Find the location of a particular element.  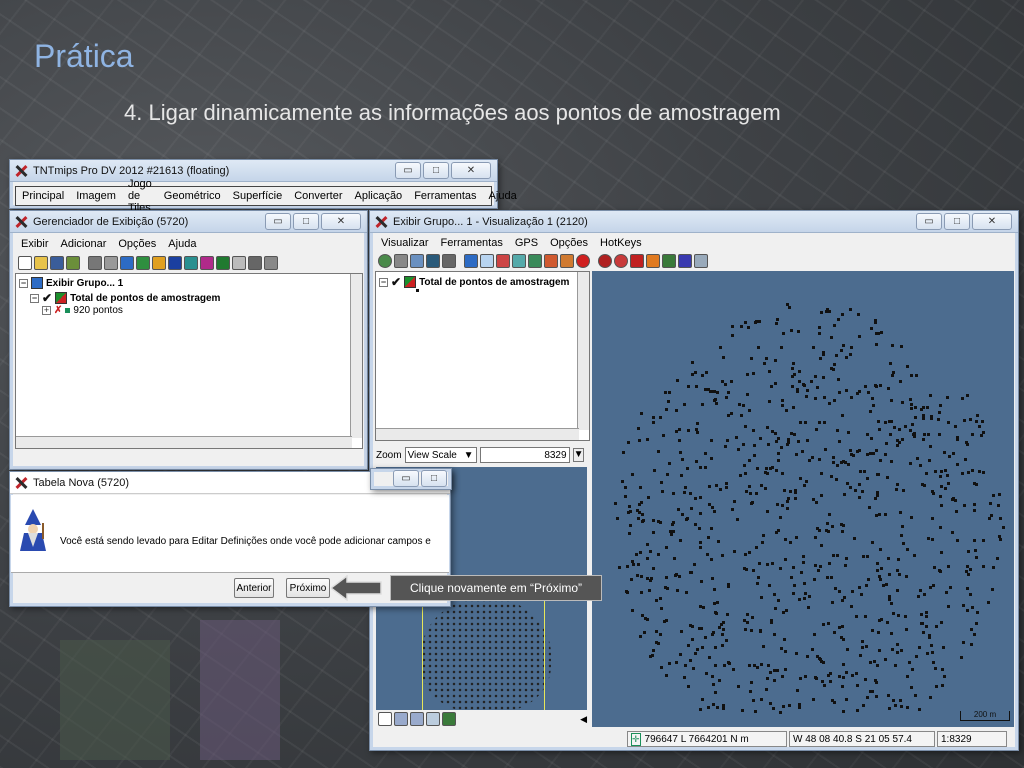

legend-icon is located at coordinates (669, 261).